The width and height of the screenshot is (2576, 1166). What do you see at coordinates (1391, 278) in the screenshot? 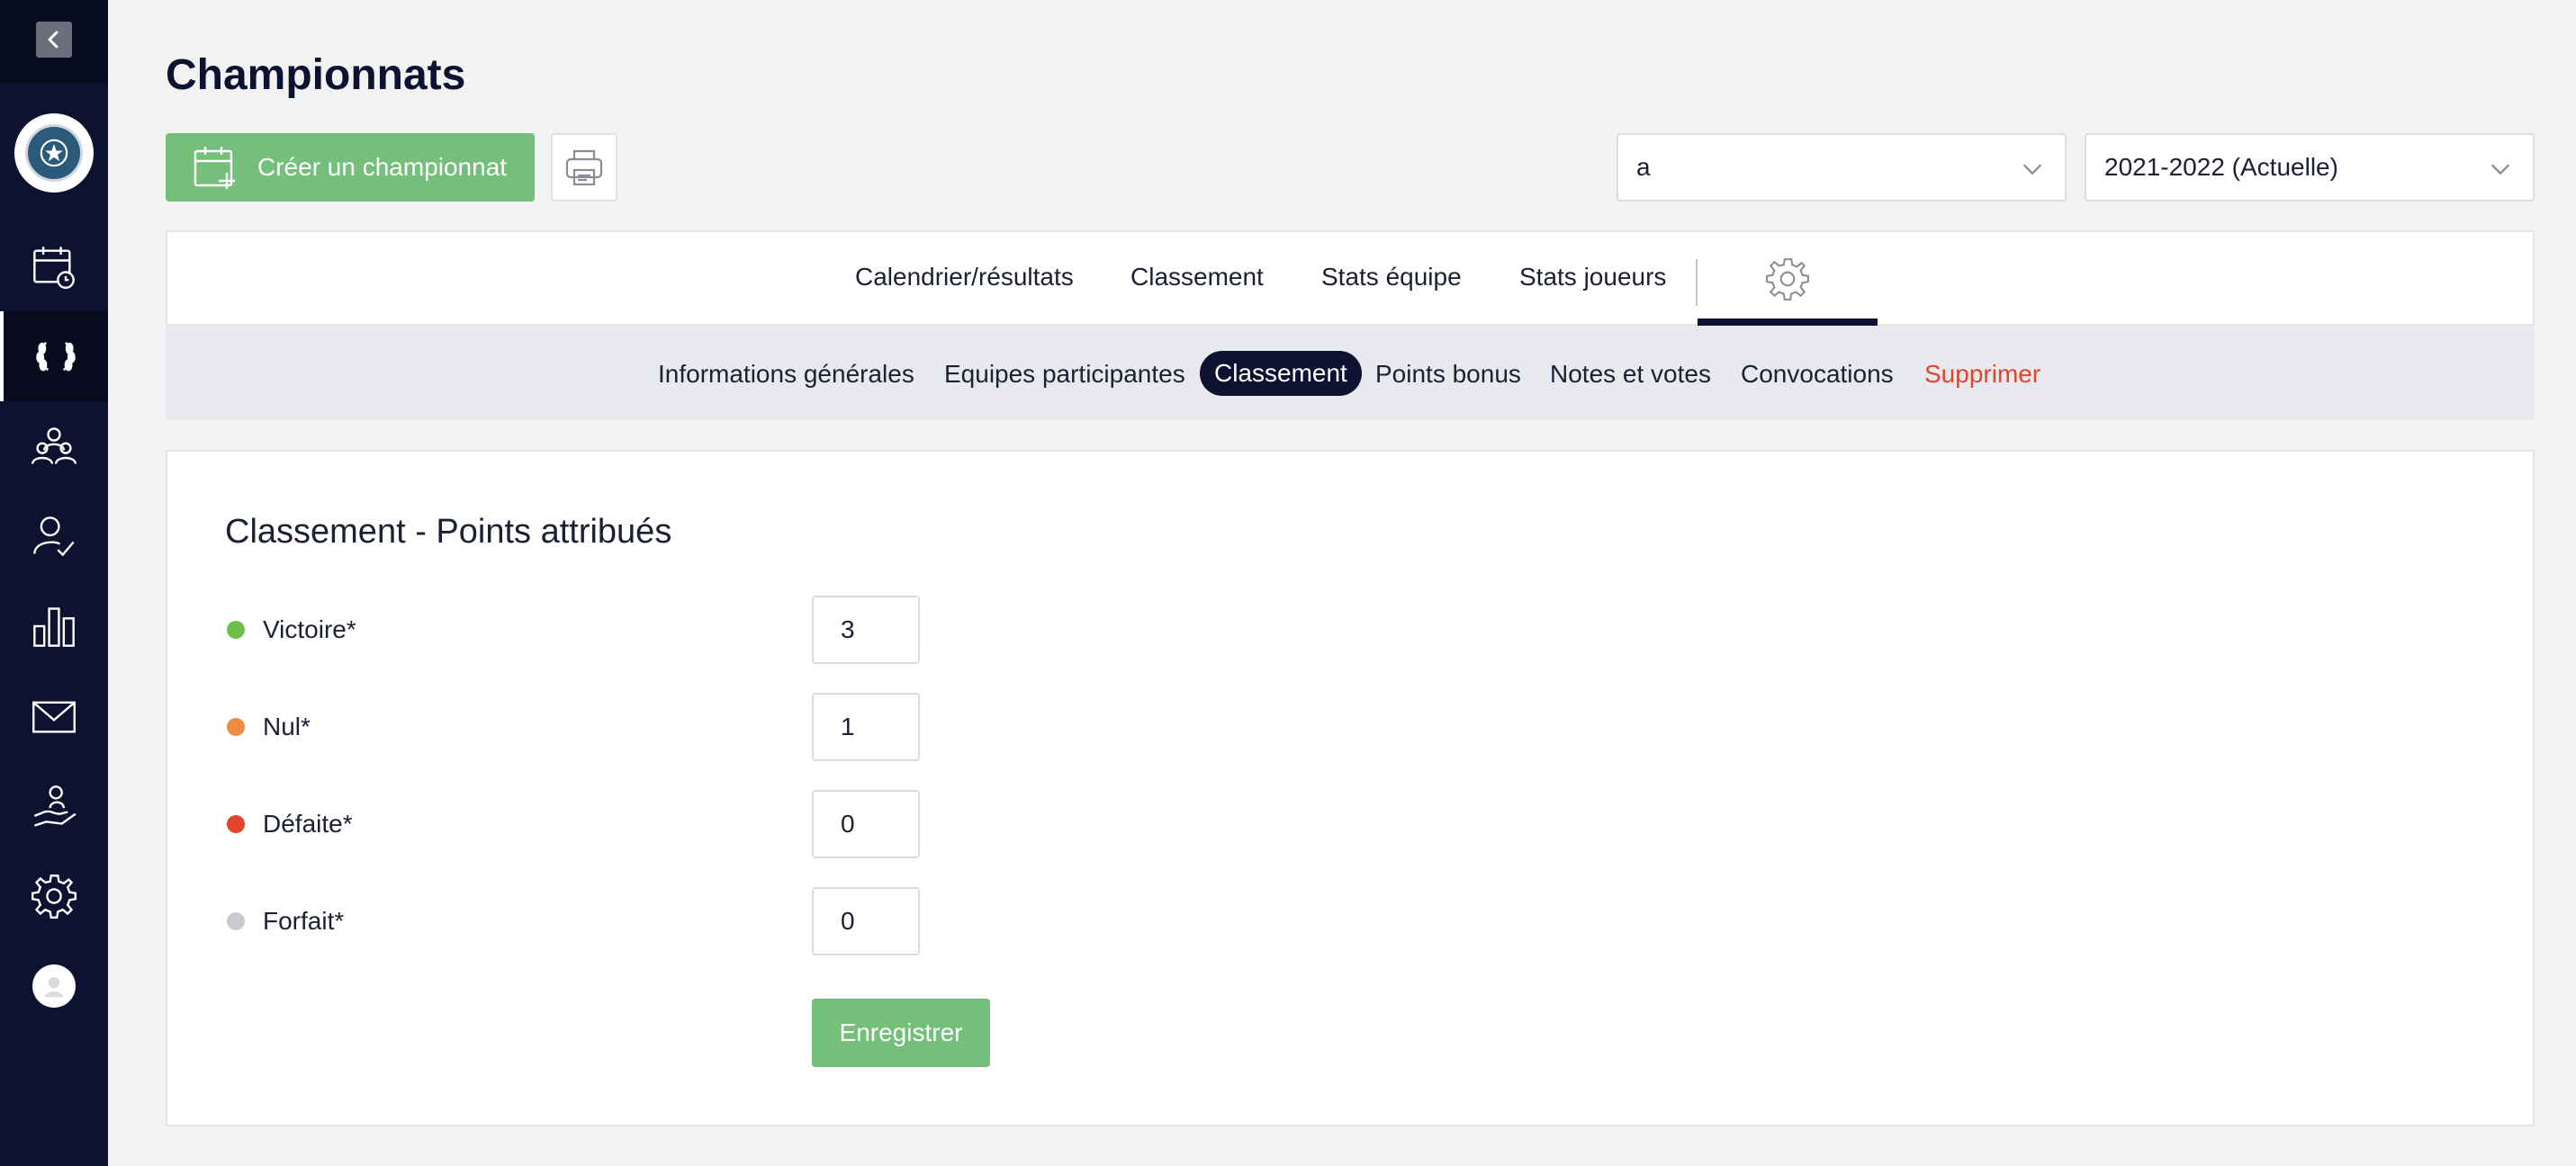
I see `tab-team-stats: Stats équipe` at bounding box center [1391, 278].